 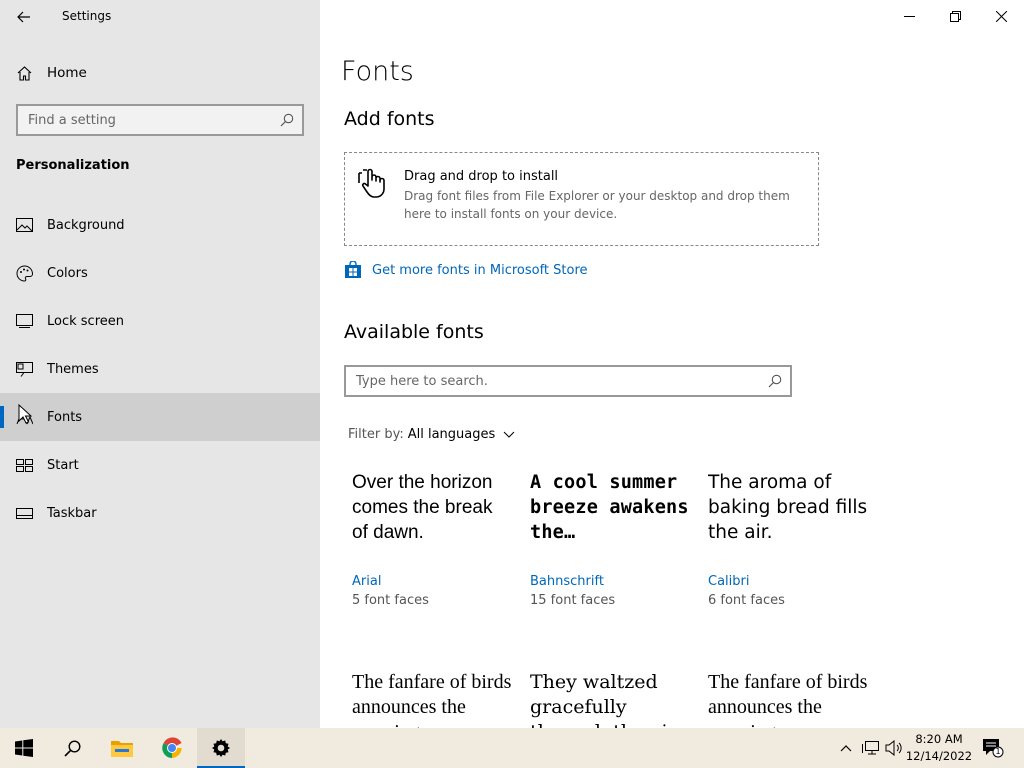 I want to click on font-faces-count: 5 font faces, so click(x=390, y=600).